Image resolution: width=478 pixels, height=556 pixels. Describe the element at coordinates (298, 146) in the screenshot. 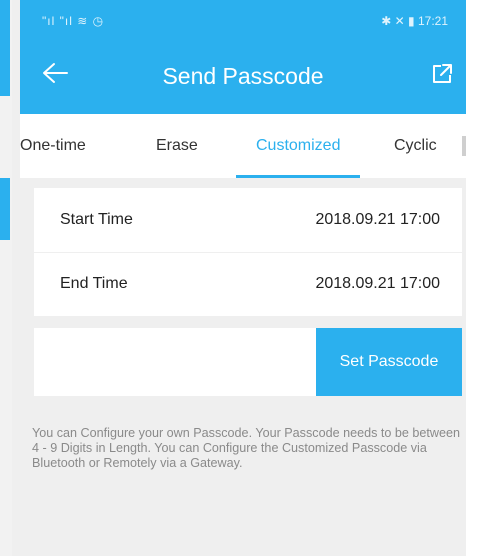

I see `tab-customized: Customized` at that location.